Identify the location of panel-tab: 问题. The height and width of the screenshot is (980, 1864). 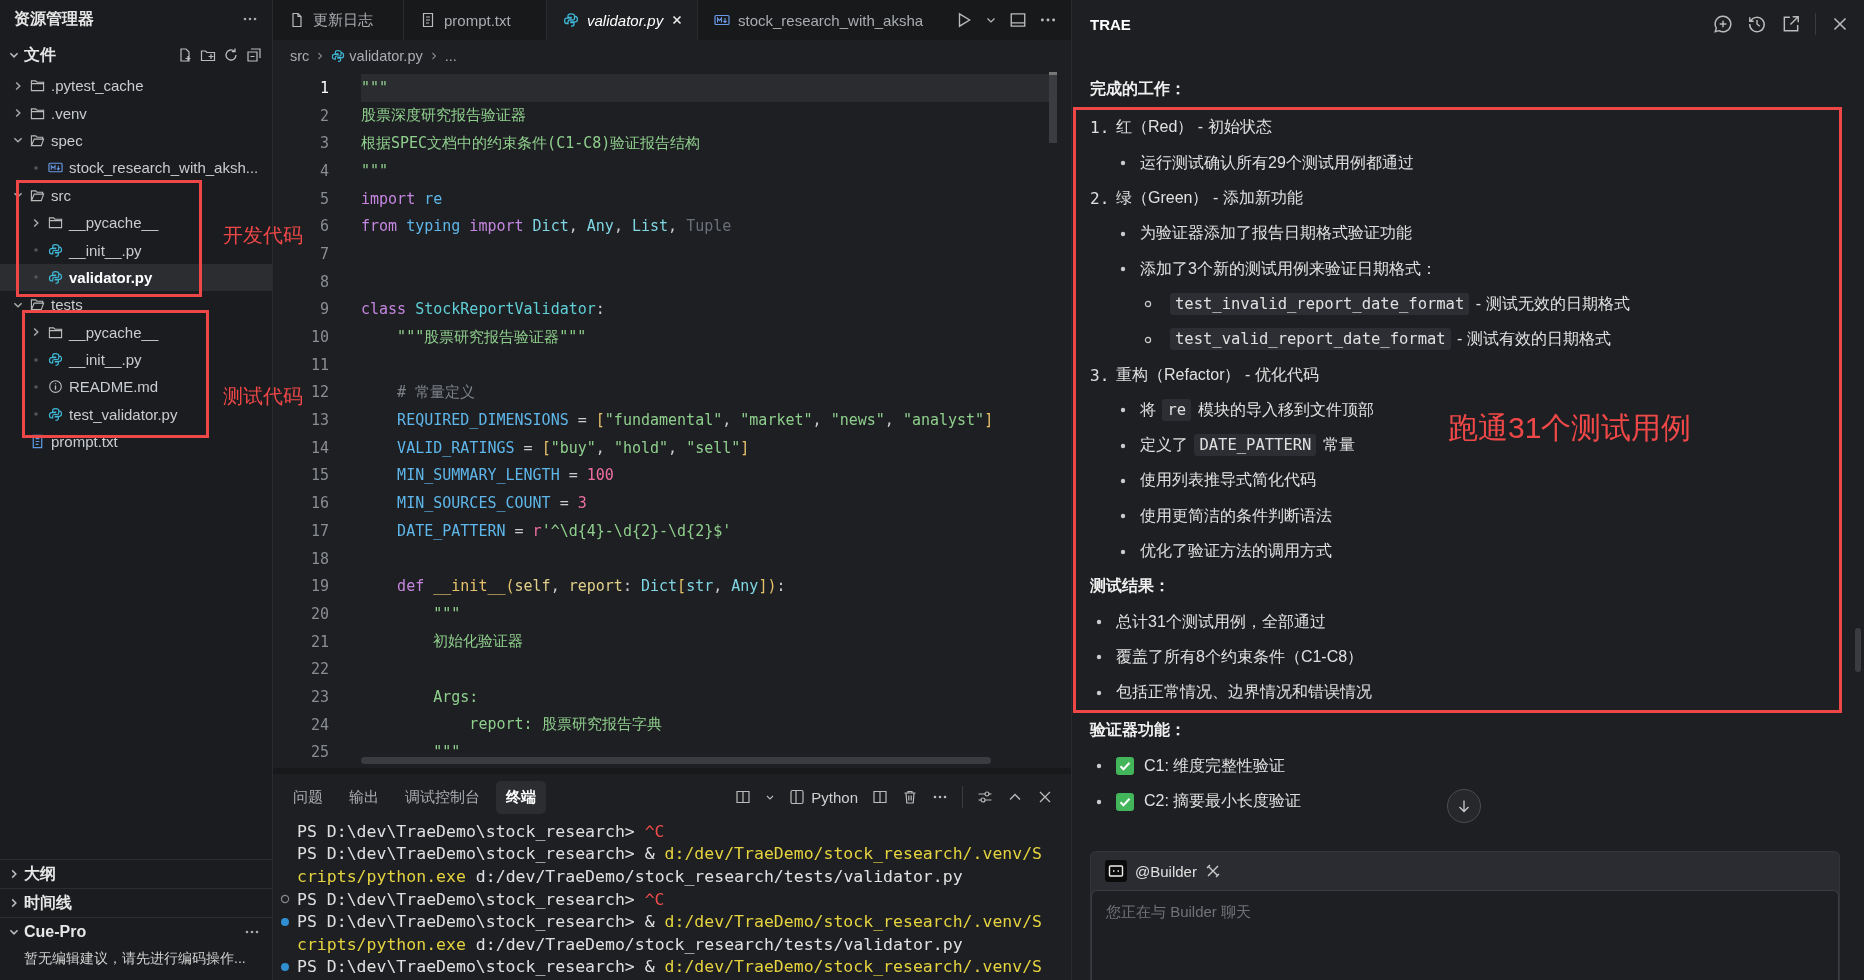
(308, 797).